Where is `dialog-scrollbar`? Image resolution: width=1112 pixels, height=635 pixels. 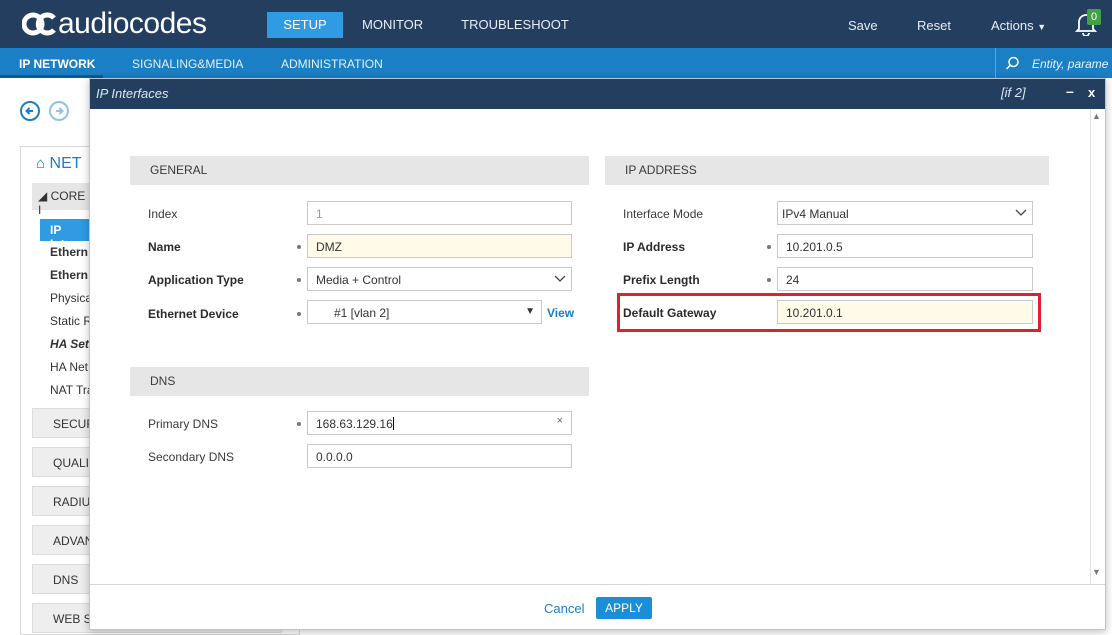
dialog-scrollbar is located at coordinates (1097, 346).